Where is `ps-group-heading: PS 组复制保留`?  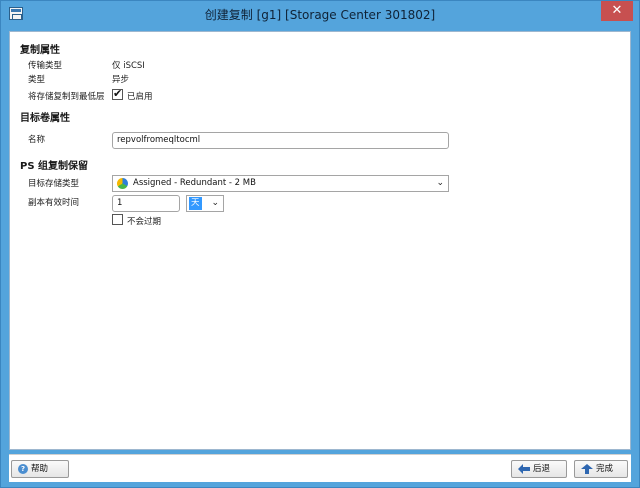
ps-group-heading: PS 组复制保留 is located at coordinates (54, 166).